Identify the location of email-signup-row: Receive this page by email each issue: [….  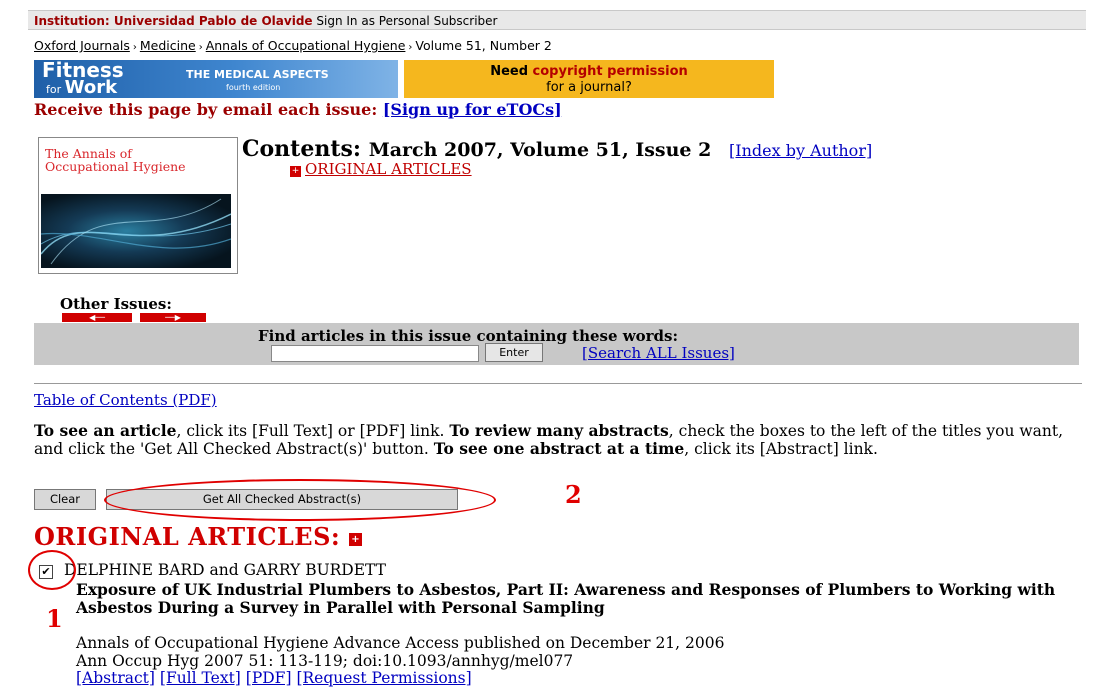
(298, 109).